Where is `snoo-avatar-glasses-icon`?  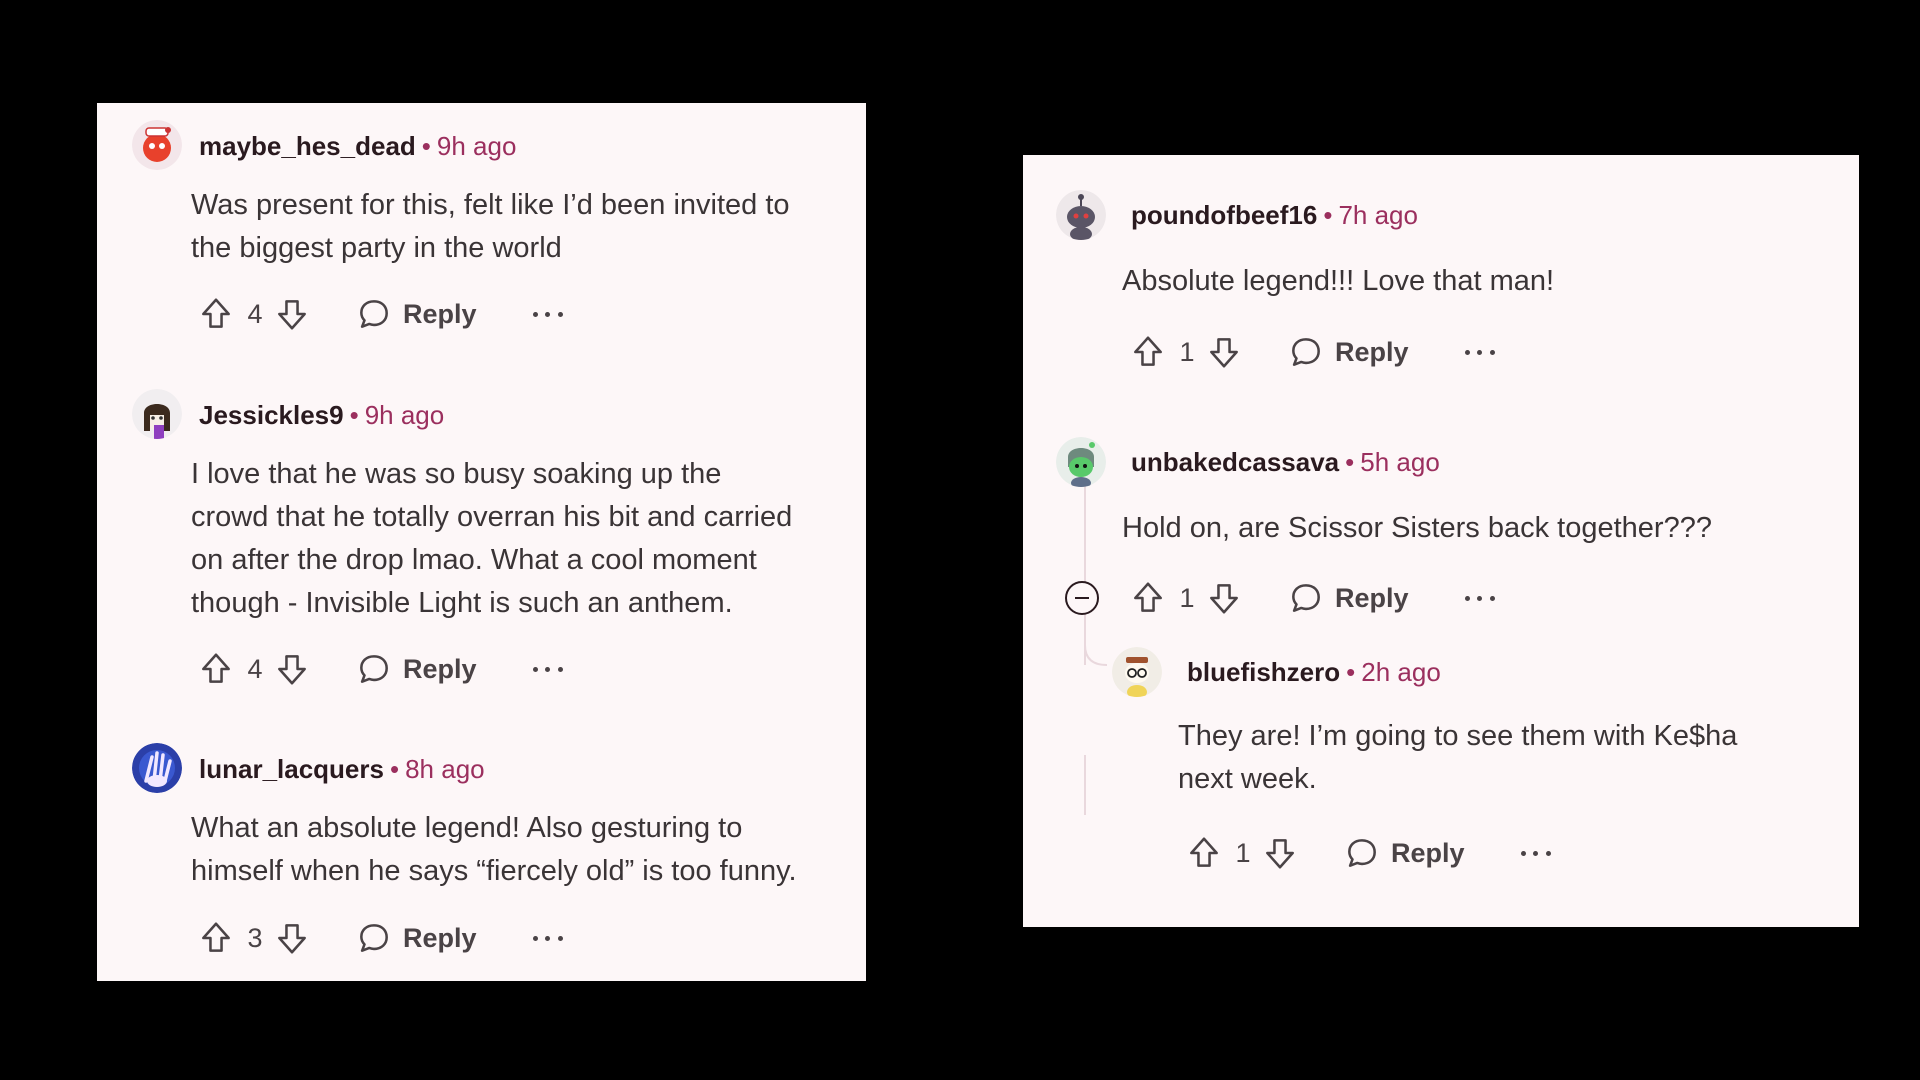
snoo-avatar-glasses-icon is located at coordinates (1137, 672).